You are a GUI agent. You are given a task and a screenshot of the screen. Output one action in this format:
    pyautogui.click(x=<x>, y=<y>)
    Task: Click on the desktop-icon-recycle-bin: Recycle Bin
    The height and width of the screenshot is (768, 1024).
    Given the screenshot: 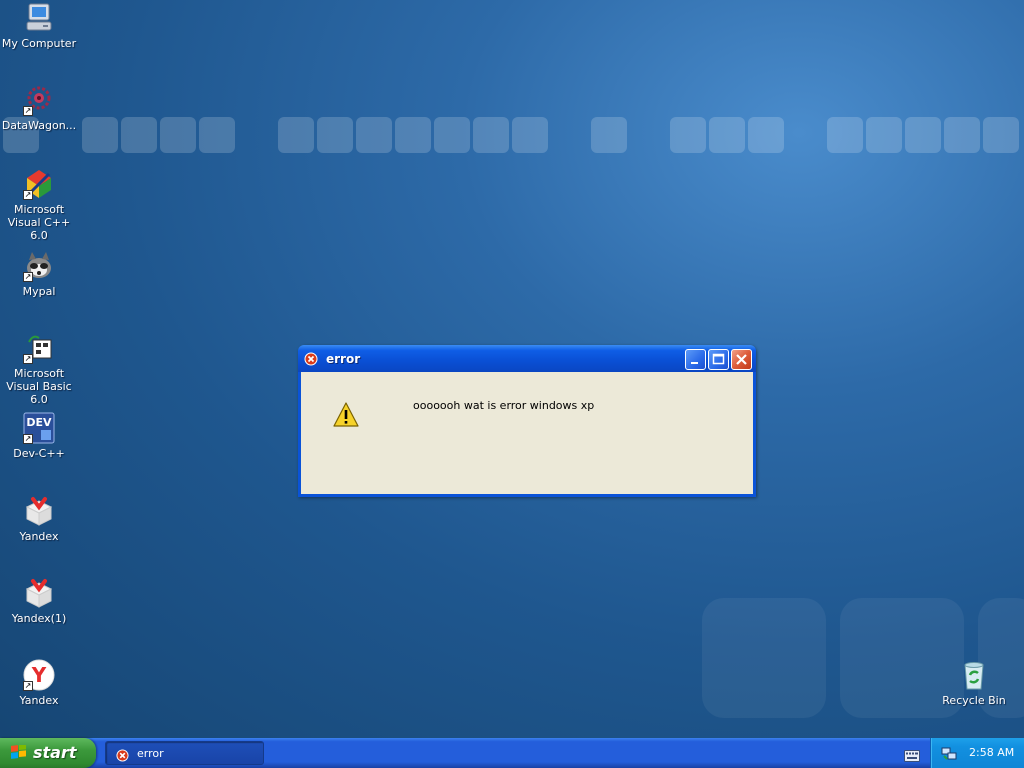 What is the action you would take?
    pyautogui.click(x=974, y=683)
    